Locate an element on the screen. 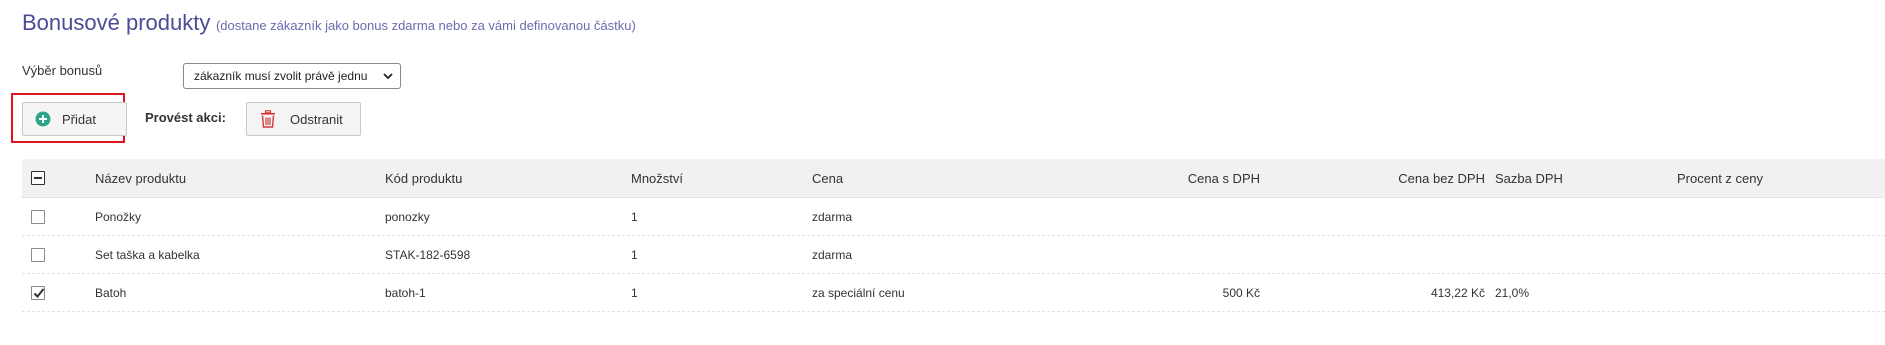  chevron-down-icon is located at coordinates (388, 76).